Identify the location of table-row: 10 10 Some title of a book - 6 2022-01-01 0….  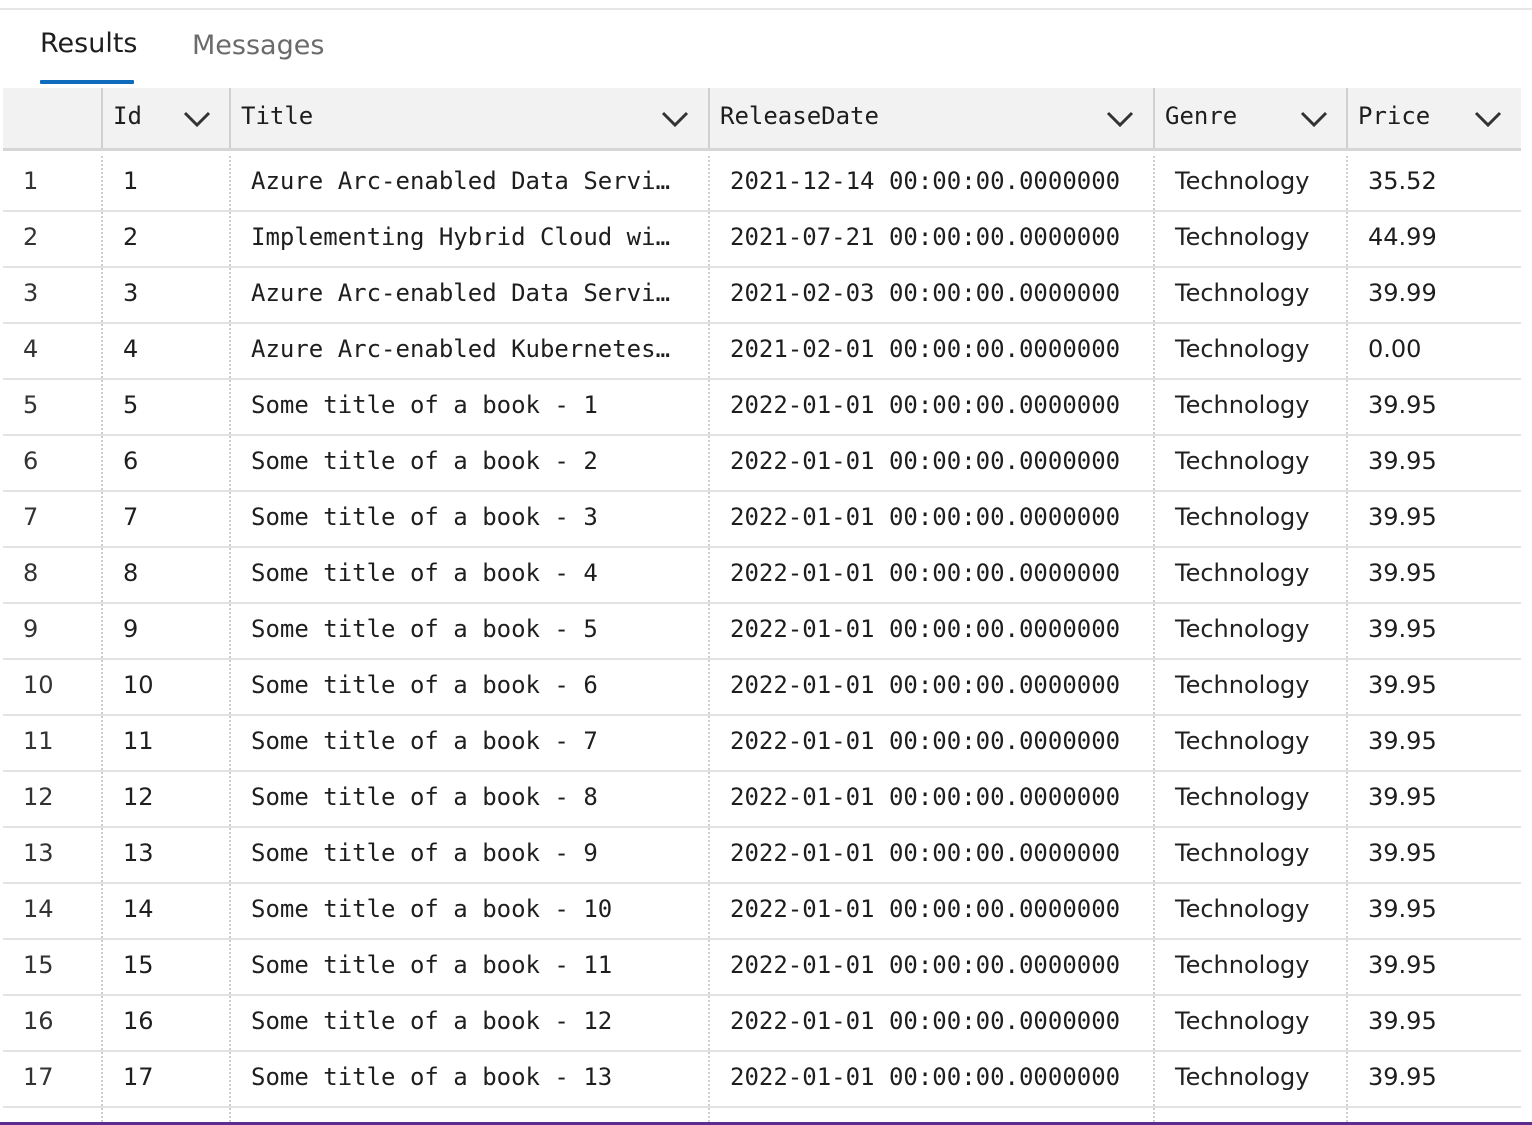
(762, 688).